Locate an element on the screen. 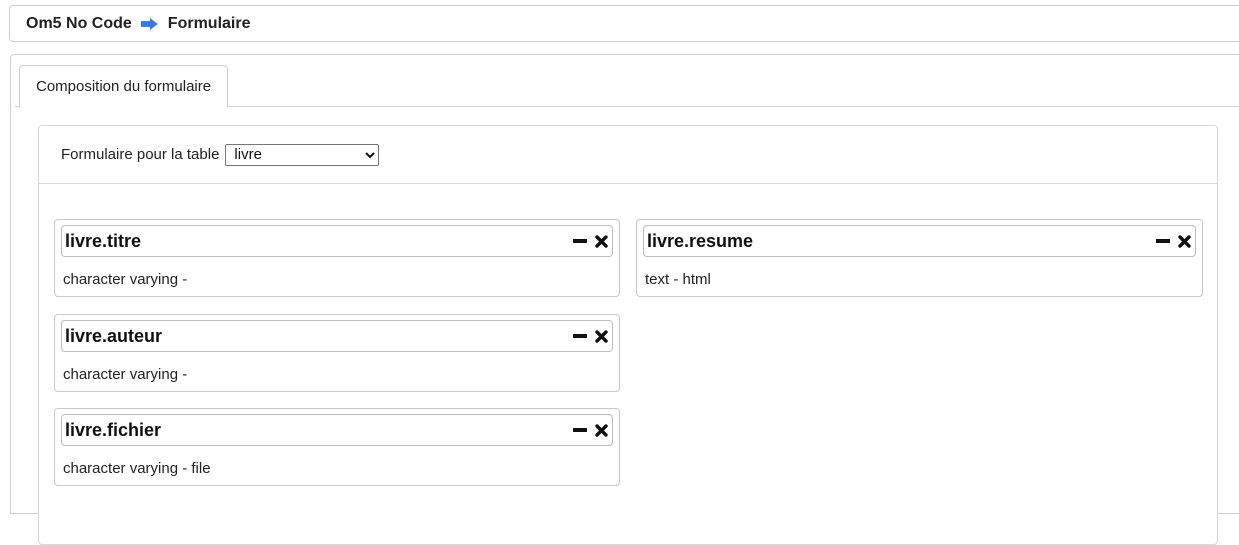 The image size is (1239, 545). field-name: livre.fichier is located at coordinates (113, 429).